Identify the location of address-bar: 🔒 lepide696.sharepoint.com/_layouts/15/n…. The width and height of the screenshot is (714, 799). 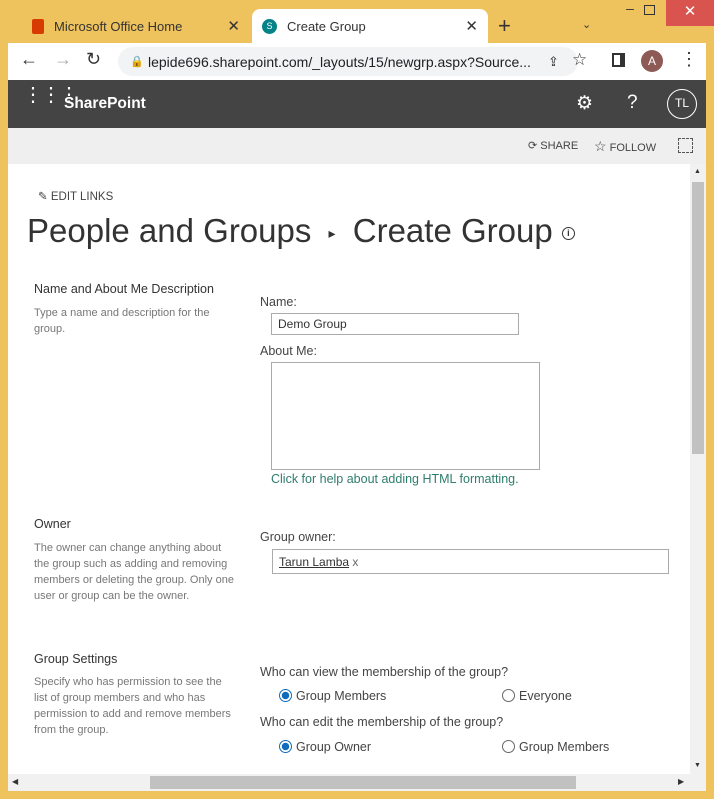
(348, 61).